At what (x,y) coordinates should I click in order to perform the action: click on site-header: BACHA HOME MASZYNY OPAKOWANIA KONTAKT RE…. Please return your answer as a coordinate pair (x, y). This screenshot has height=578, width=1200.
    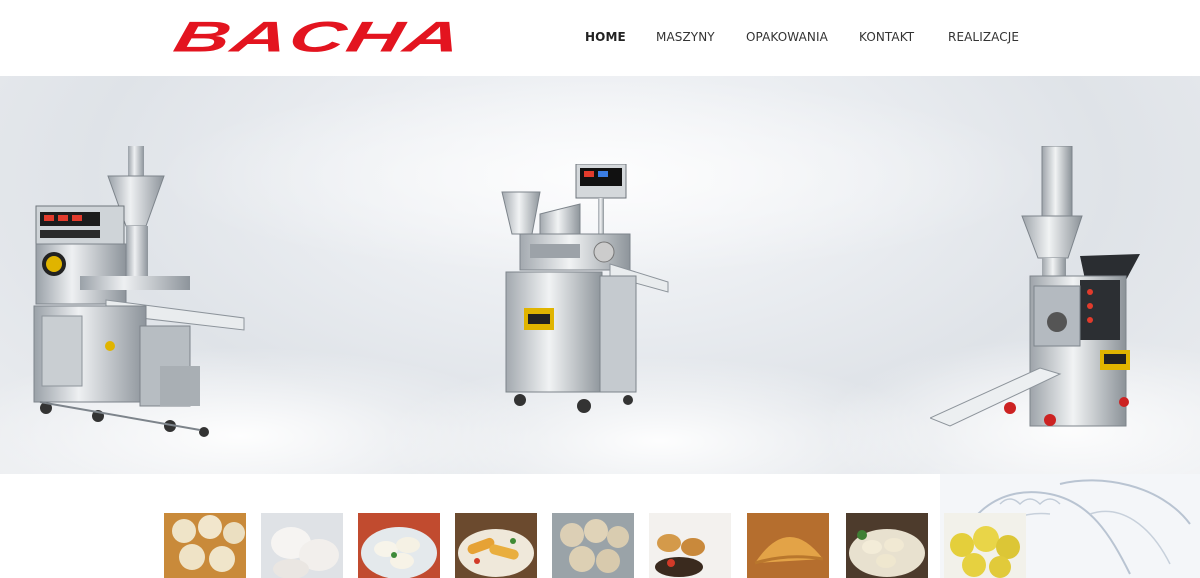
    Looking at the image, I should click on (600, 38).